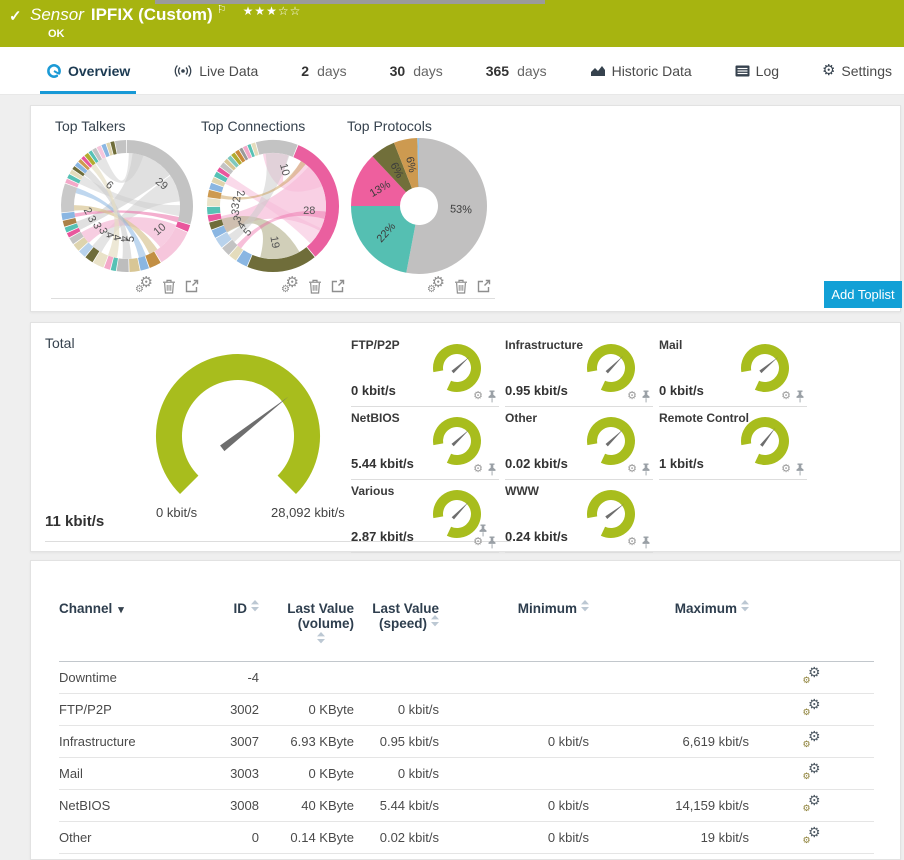 The image size is (904, 860). Describe the element at coordinates (425, 444) in the screenshot. I see `mini-gauge-netbios: NetBIOS 5.44 kbit/s ⚙` at that location.